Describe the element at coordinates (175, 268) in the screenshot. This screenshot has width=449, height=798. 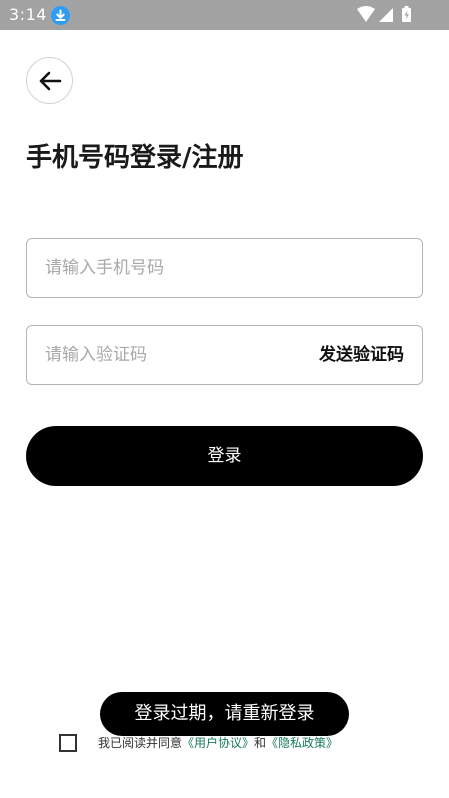
I see `phone-input` at that location.